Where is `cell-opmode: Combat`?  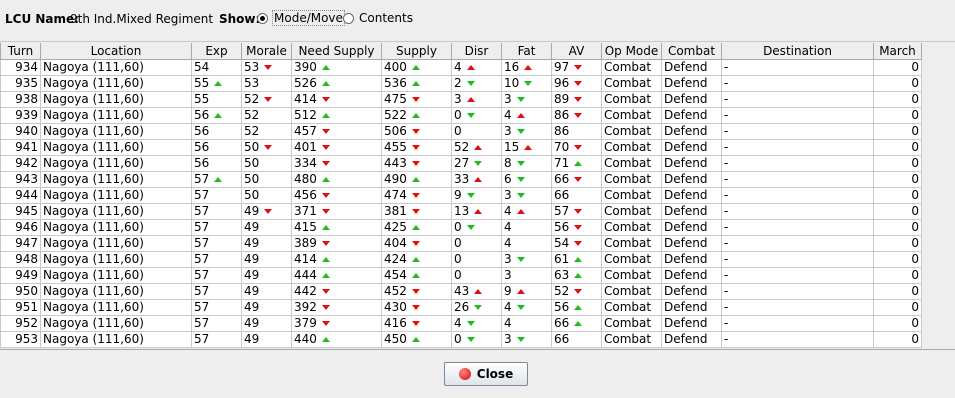 cell-opmode: Combat is located at coordinates (631, 179).